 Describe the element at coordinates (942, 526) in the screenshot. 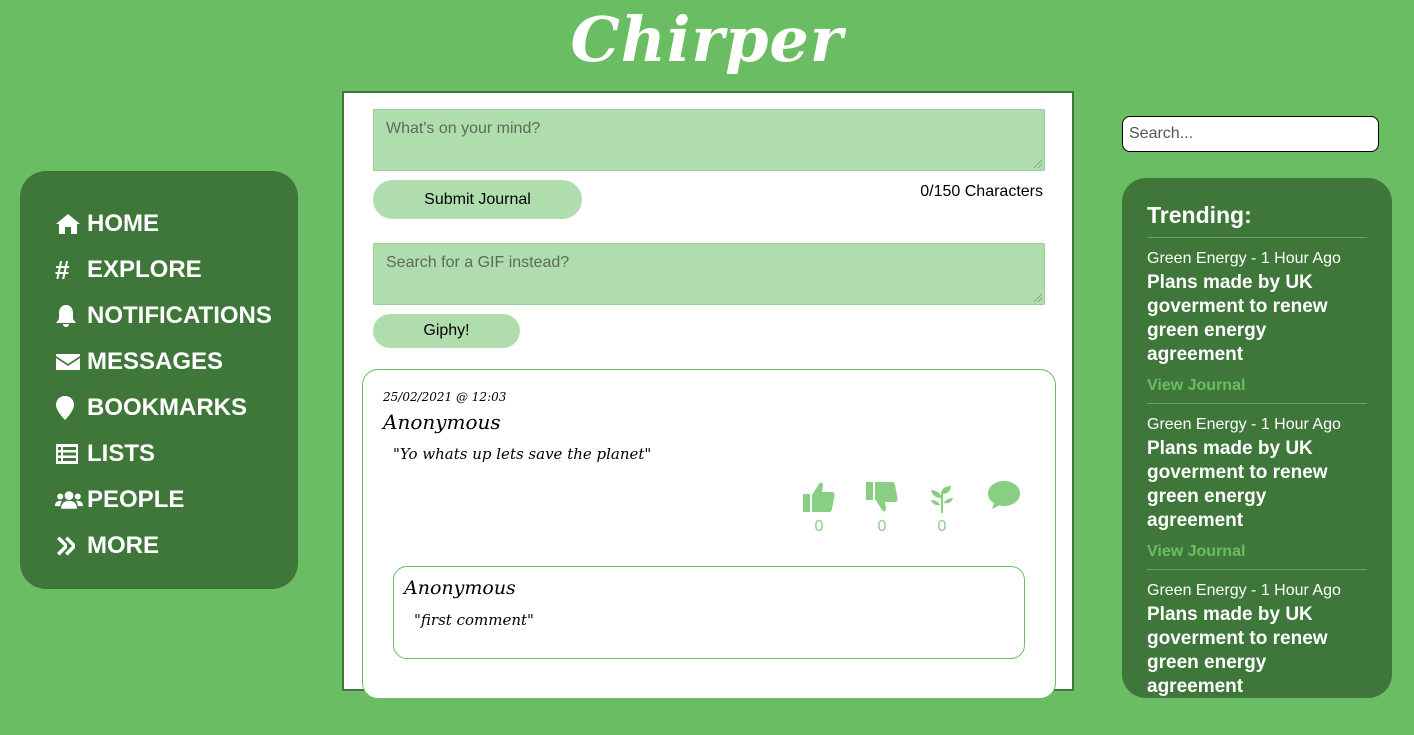

I see `plant-count: 0` at that location.